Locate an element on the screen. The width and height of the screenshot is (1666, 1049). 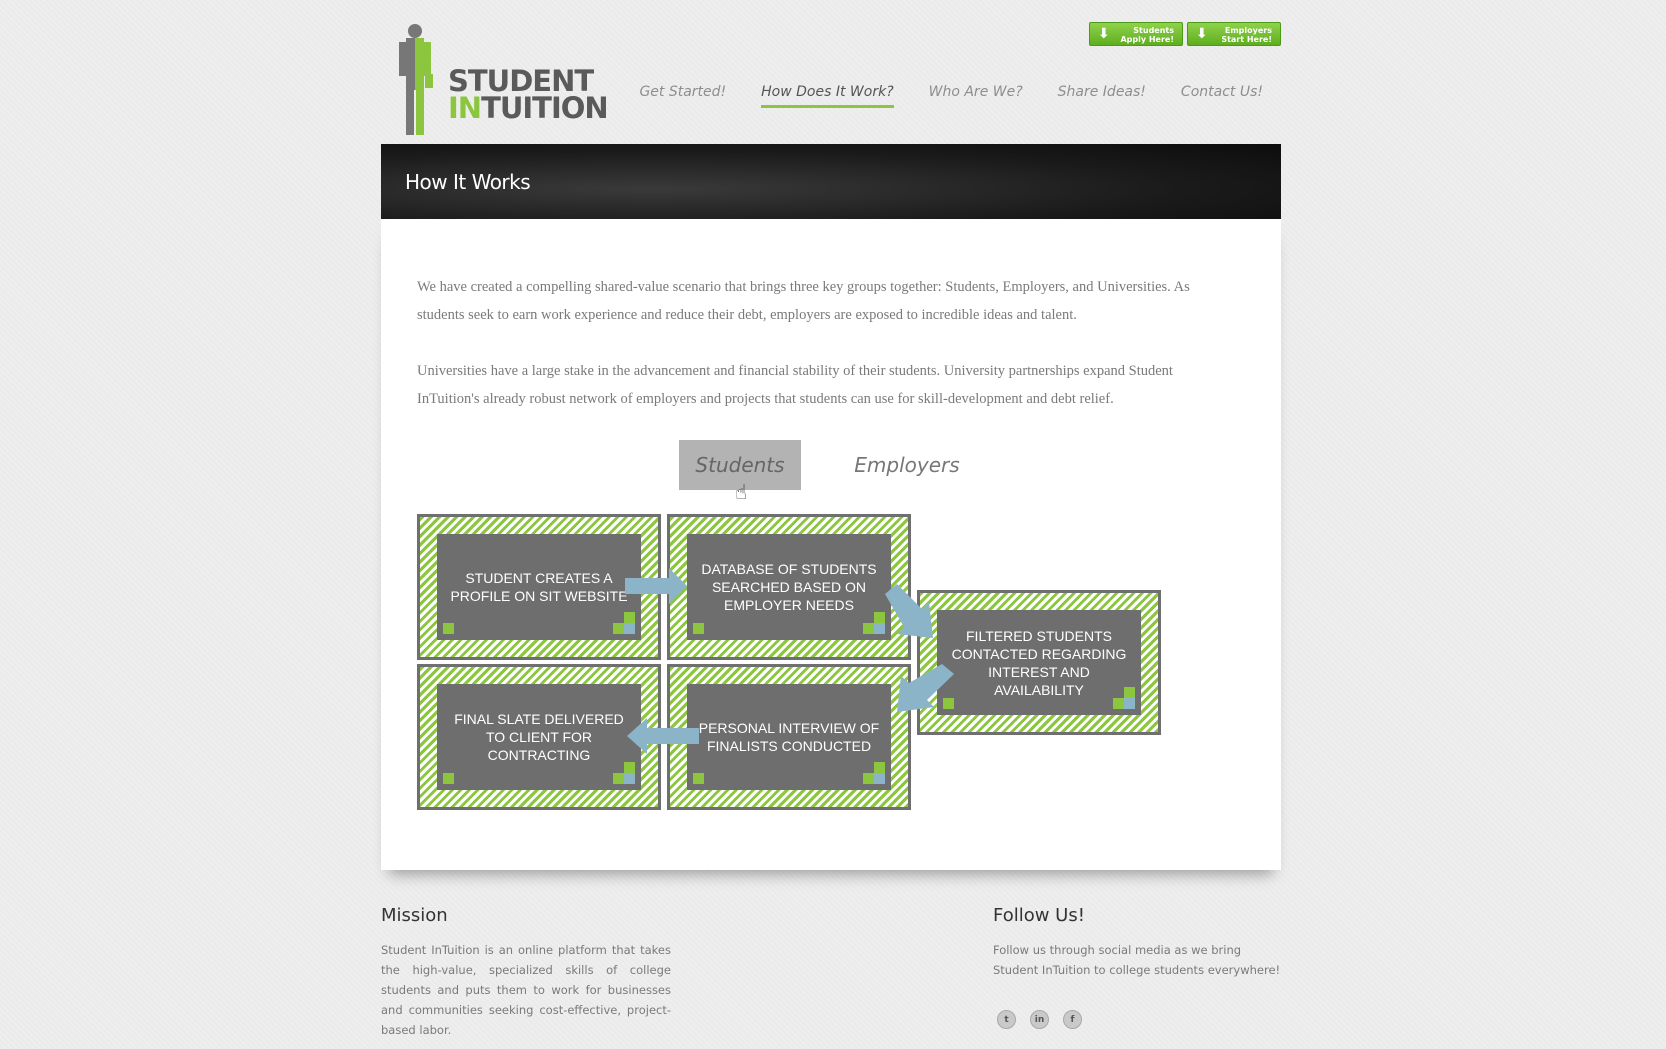
employers-start-line1: Employers is located at coordinates (1248, 30).